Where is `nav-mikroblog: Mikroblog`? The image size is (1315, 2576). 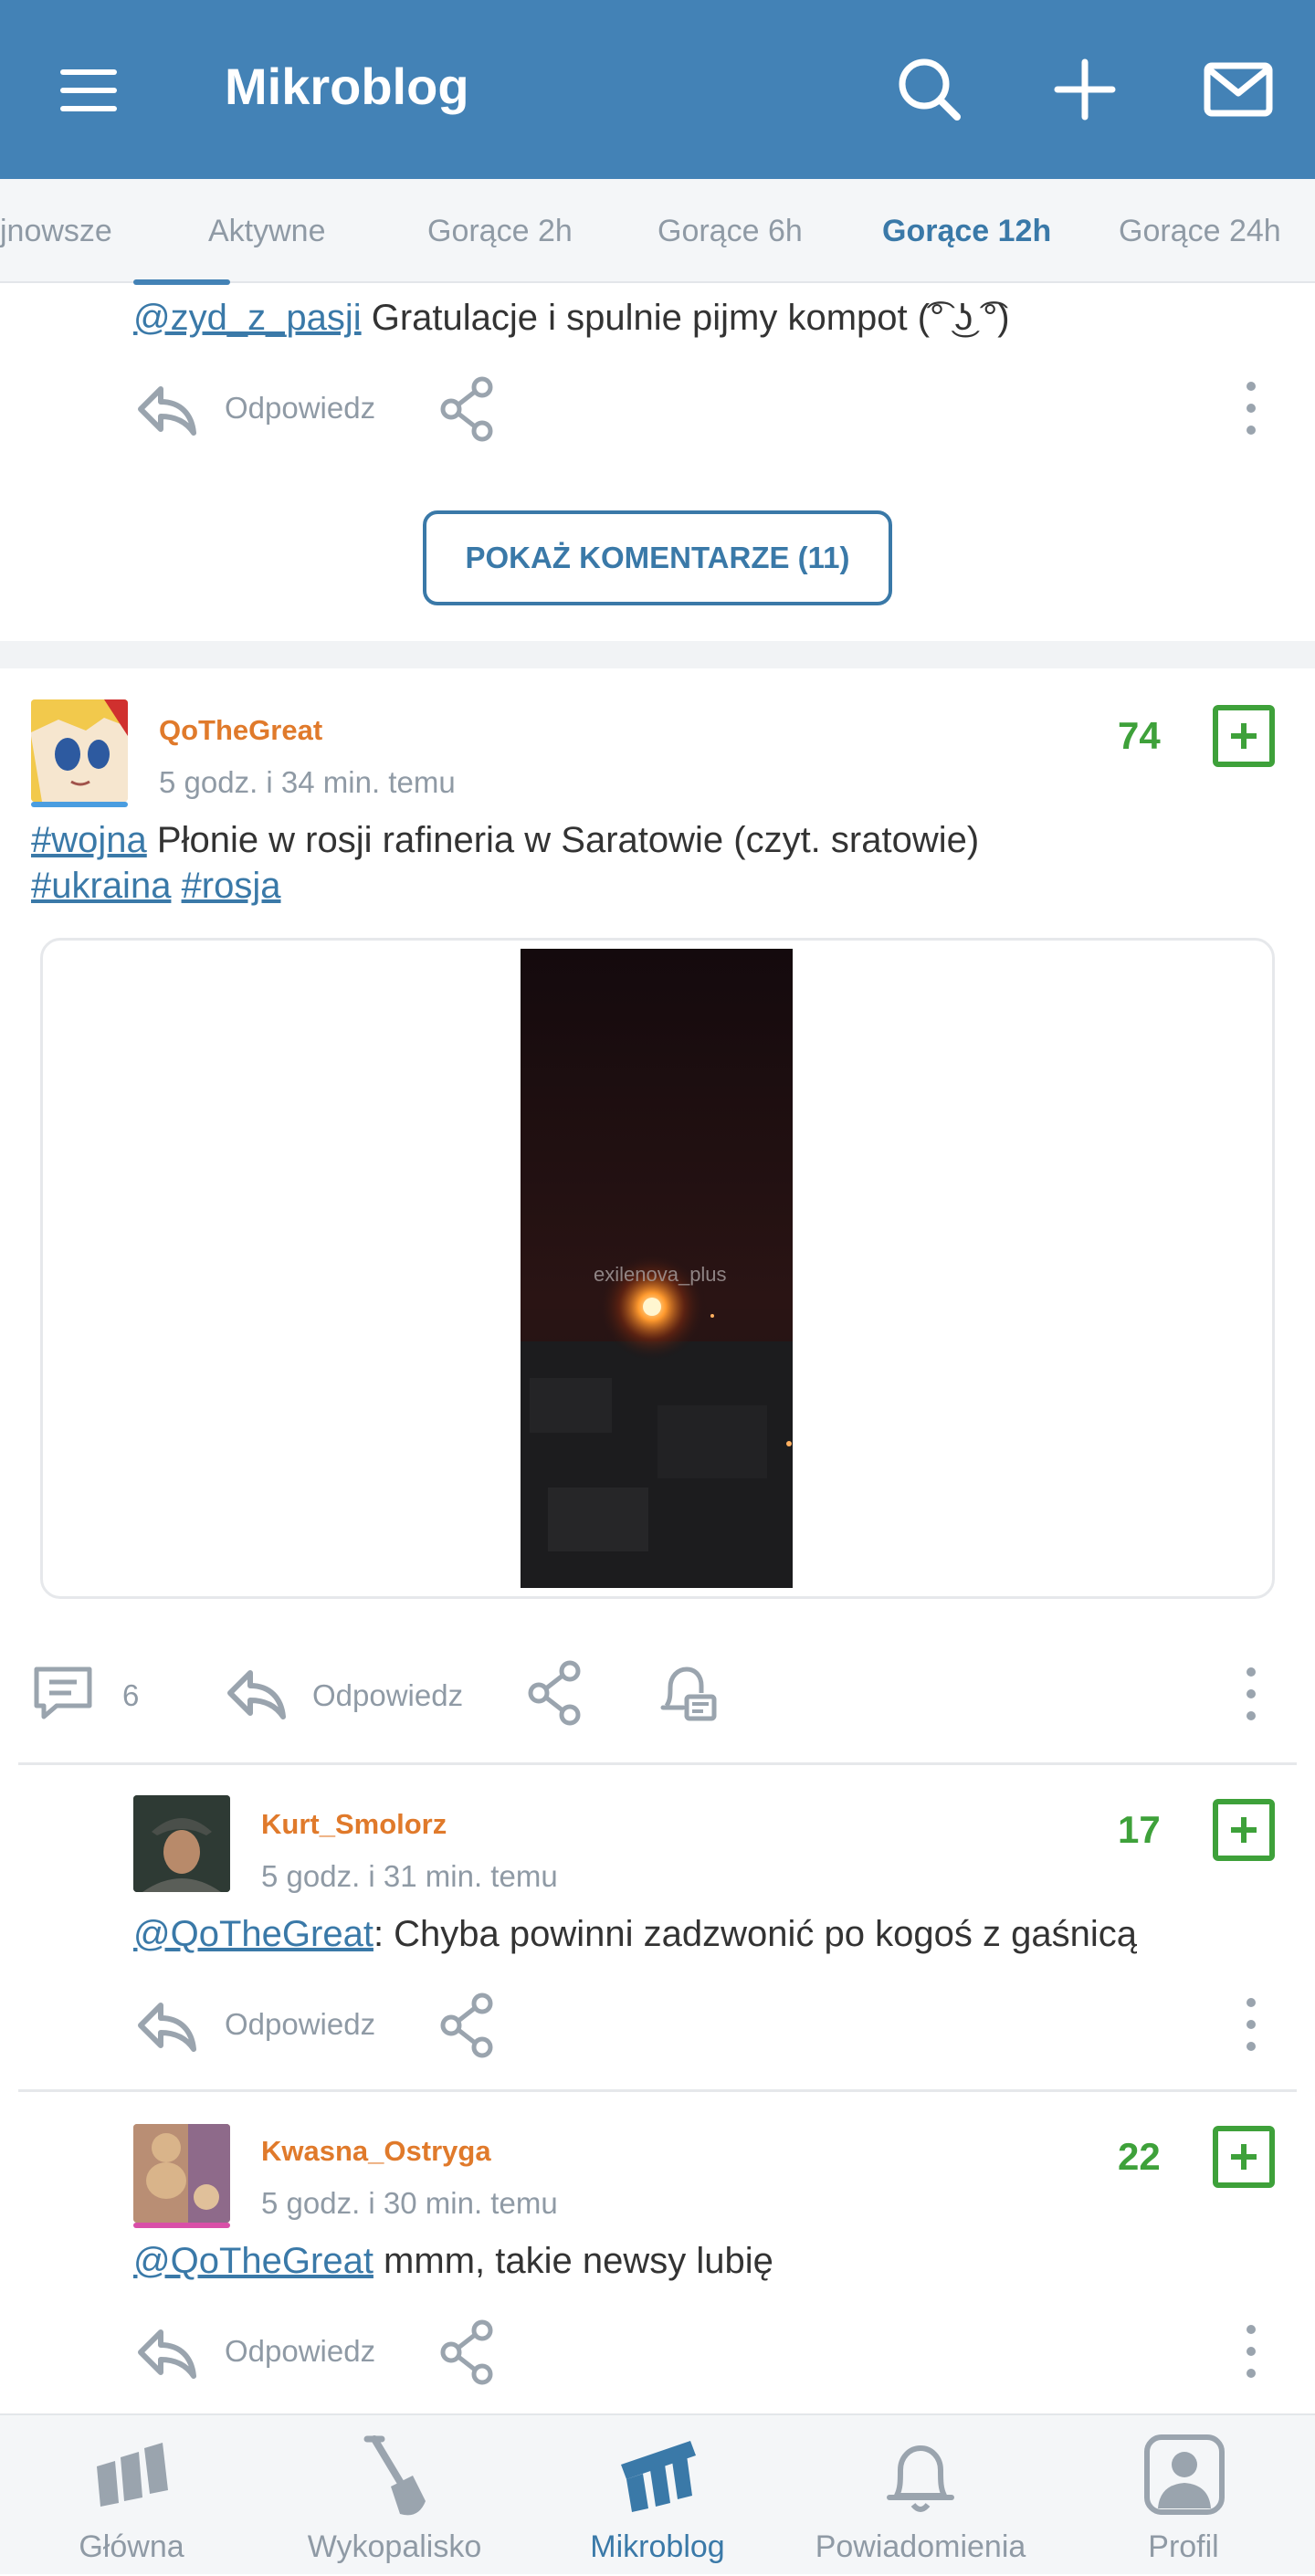
nav-mikroblog: Mikroblog is located at coordinates (657, 2495).